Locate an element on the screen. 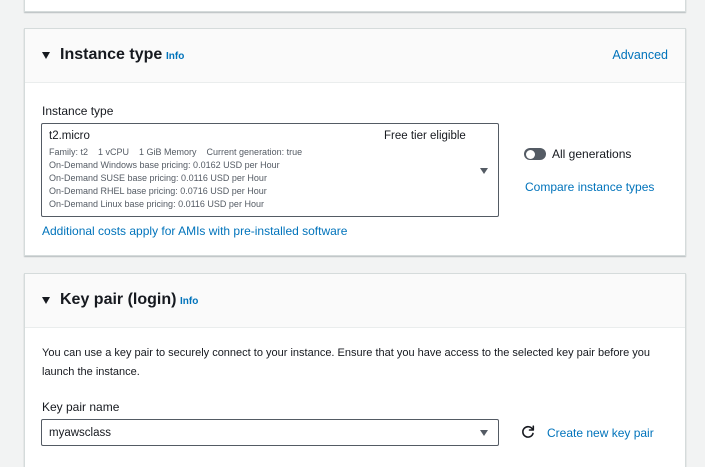  toggle-knob is located at coordinates (530, 154).